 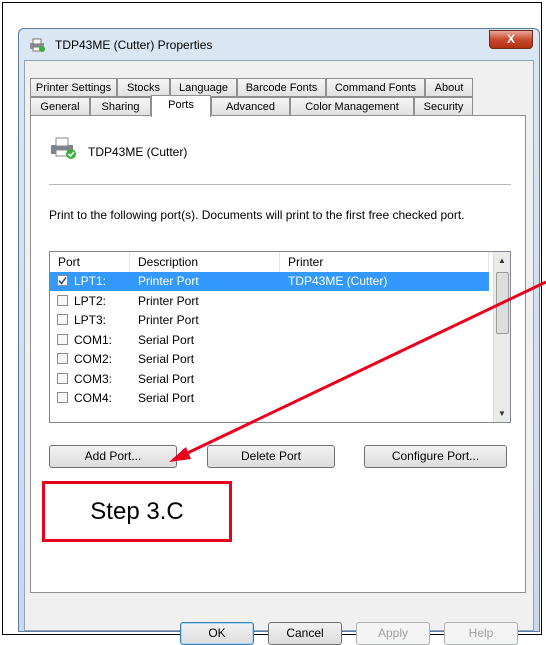 What do you see at coordinates (269, 359) in the screenshot?
I see `port-row: COM2: Serial Port` at bounding box center [269, 359].